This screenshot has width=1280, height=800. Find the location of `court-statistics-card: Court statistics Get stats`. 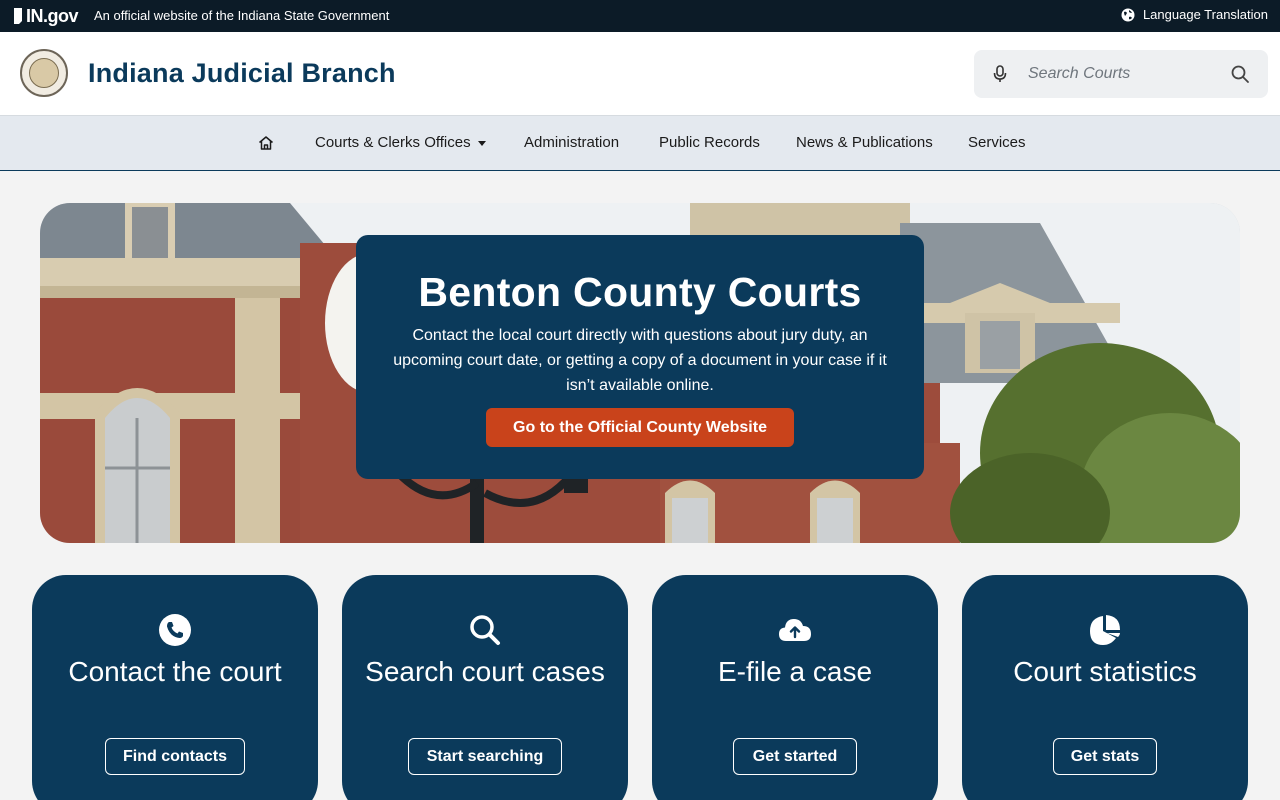

court-statistics-card: Court statistics Get stats is located at coordinates (1105, 687).